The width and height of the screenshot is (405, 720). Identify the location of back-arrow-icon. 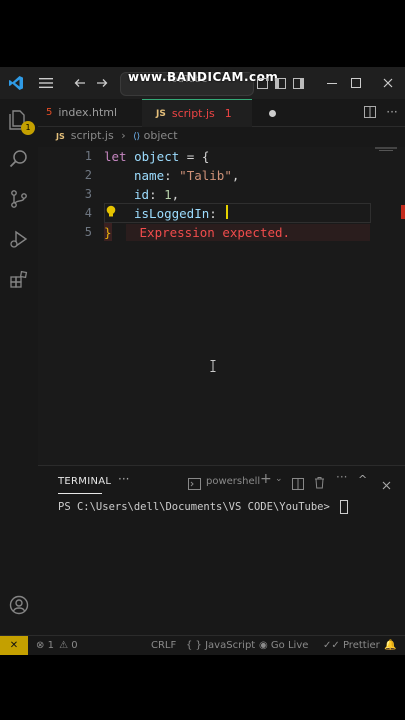
(80, 83).